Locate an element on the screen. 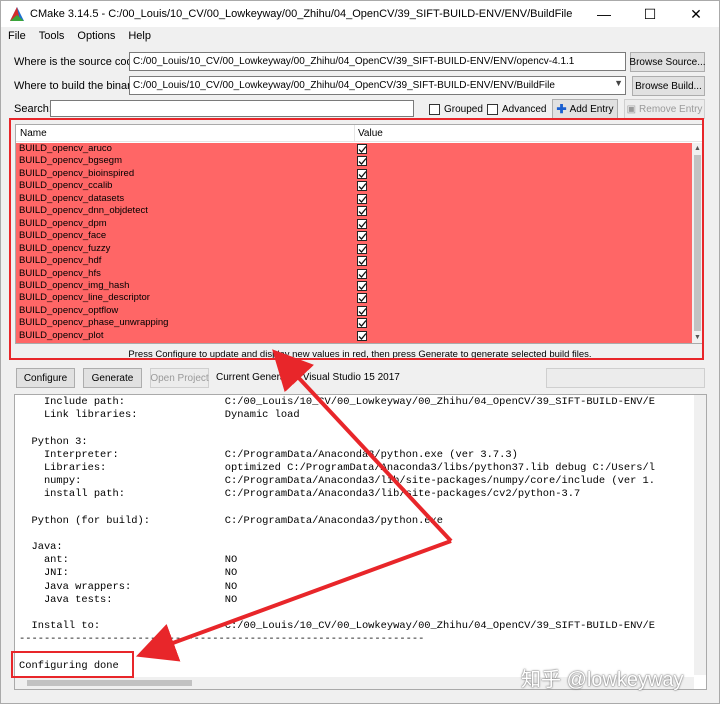 This screenshot has width=720, height=704. arrow-to-table is located at coordinates (362, 446).